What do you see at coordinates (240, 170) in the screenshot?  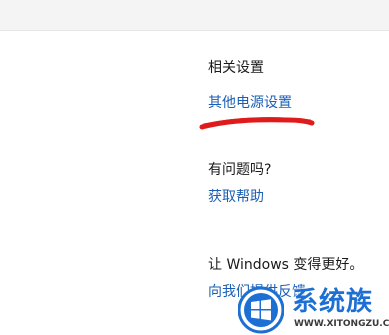 I see `questions-heading: 有问题吗?` at bounding box center [240, 170].